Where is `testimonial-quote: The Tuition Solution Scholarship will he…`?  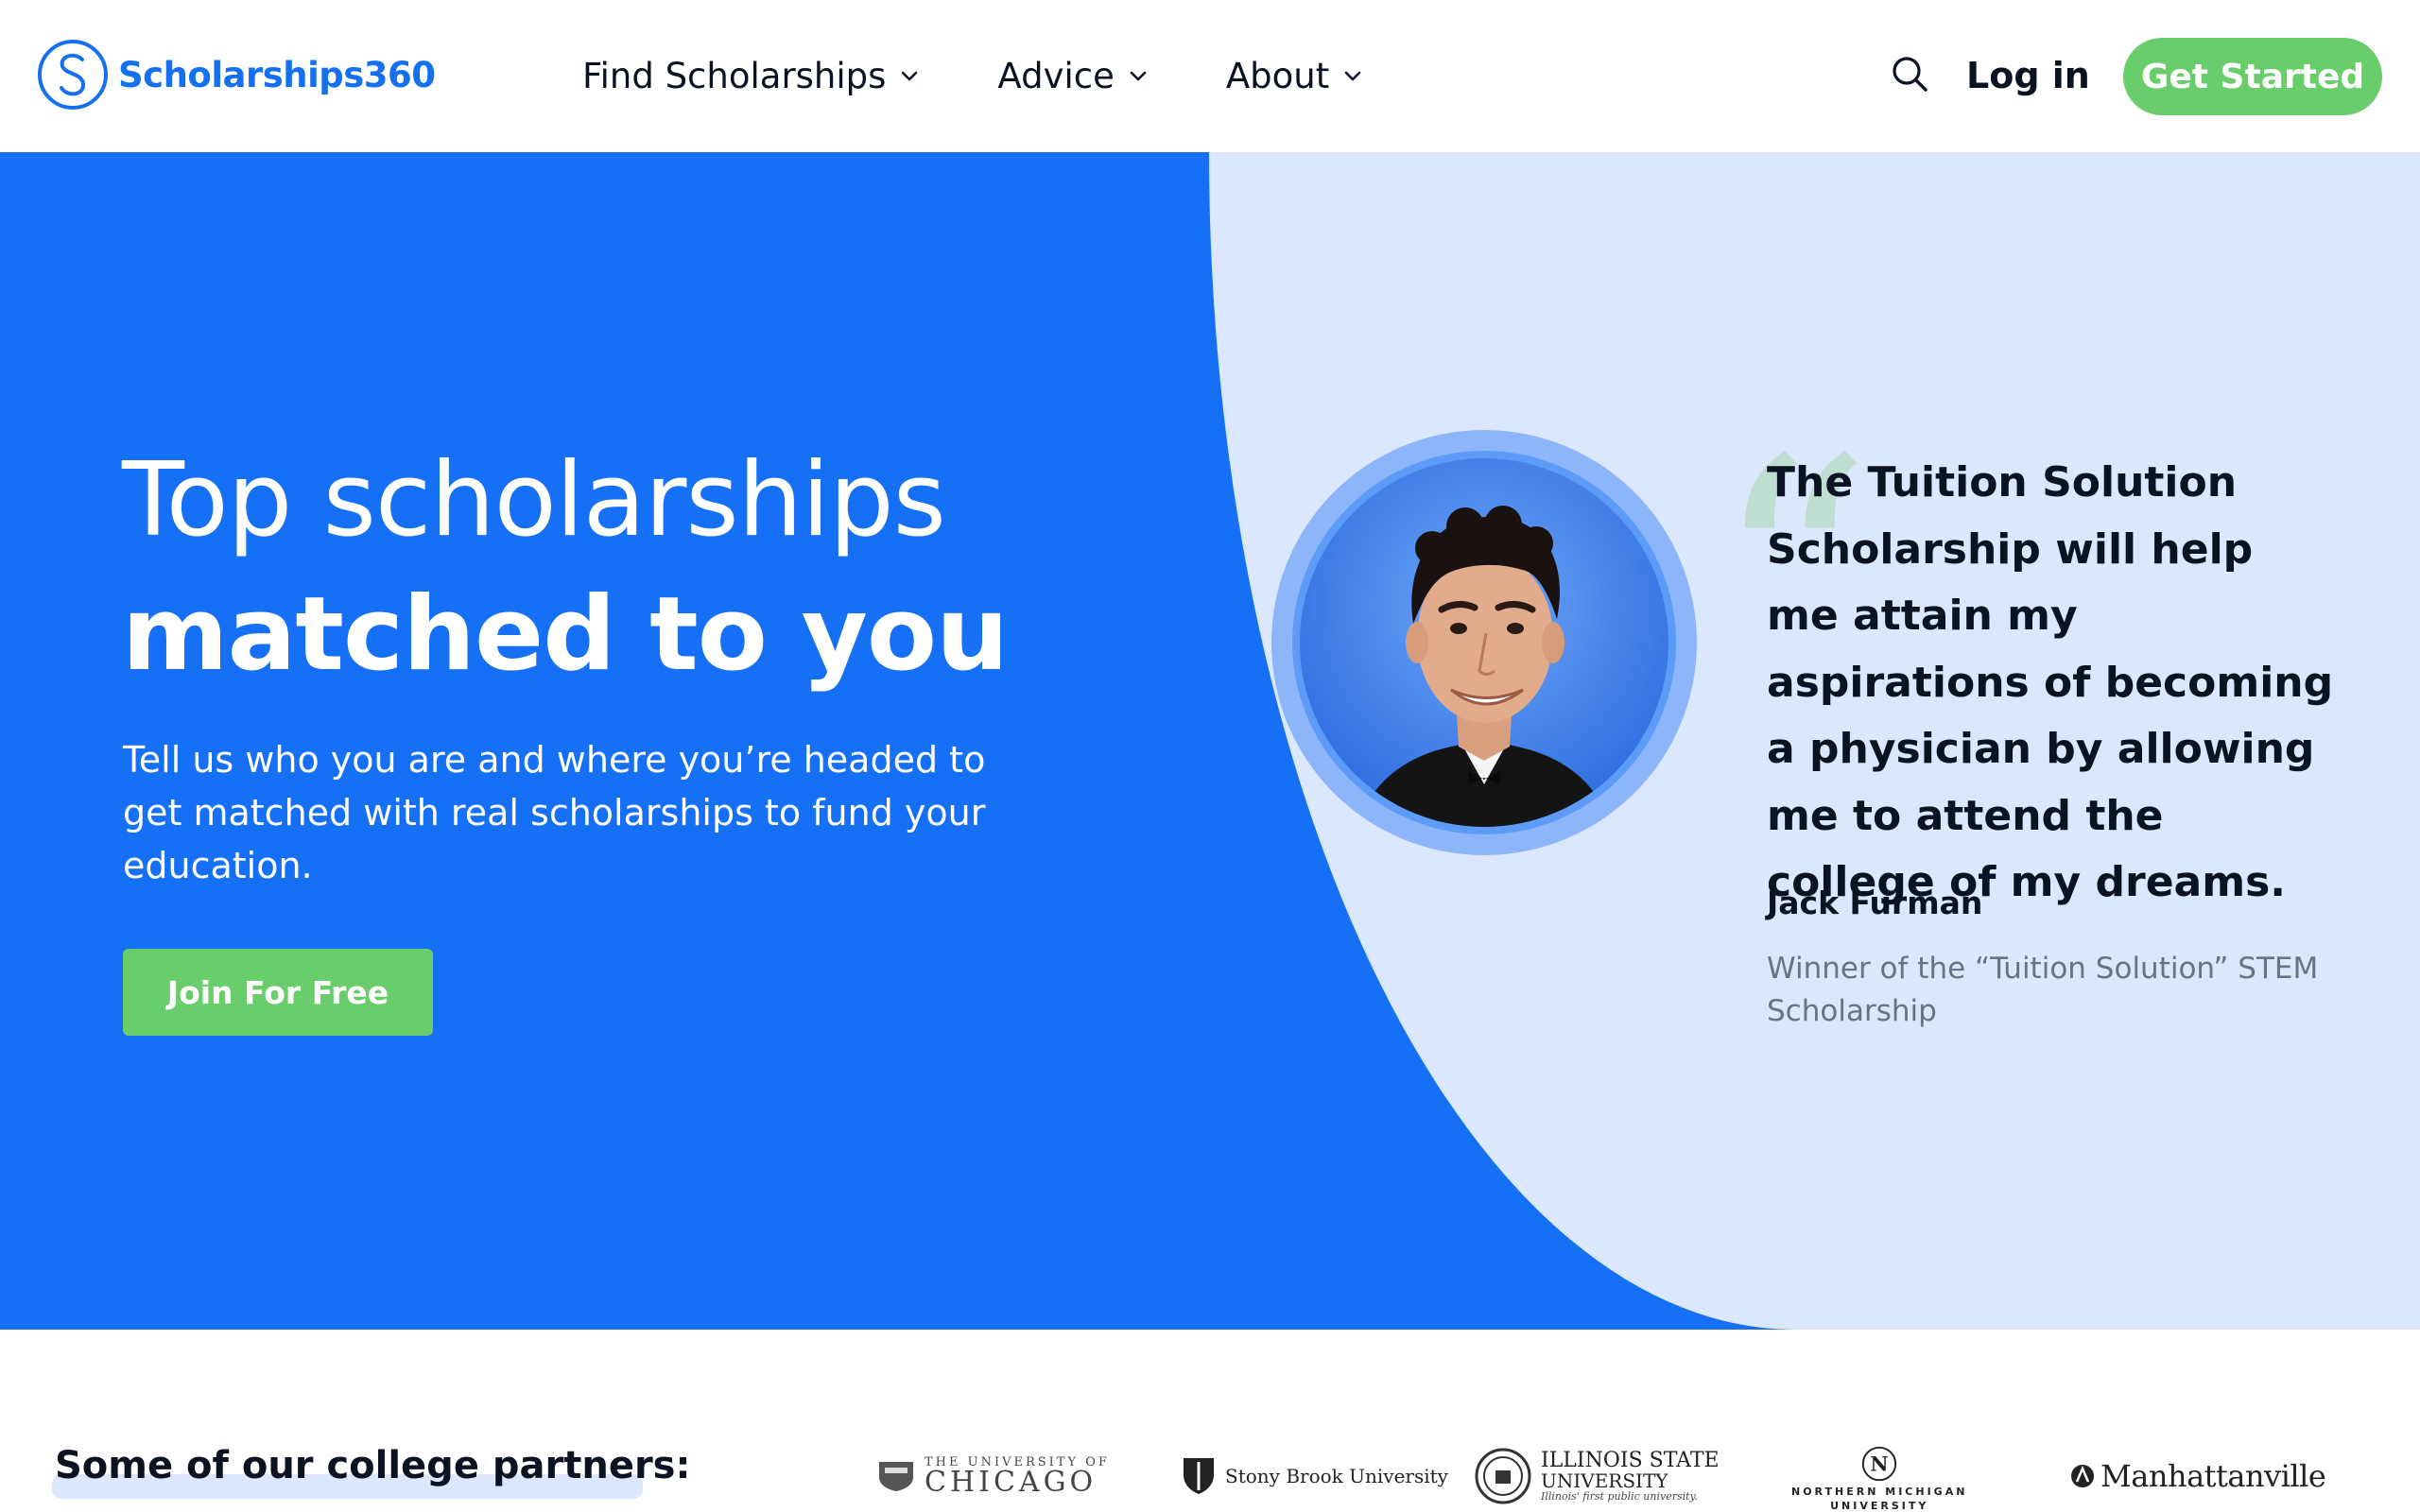
testimonial-quote: The Tuition Solution Scholarship will he… is located at coordinates (2050, 682).